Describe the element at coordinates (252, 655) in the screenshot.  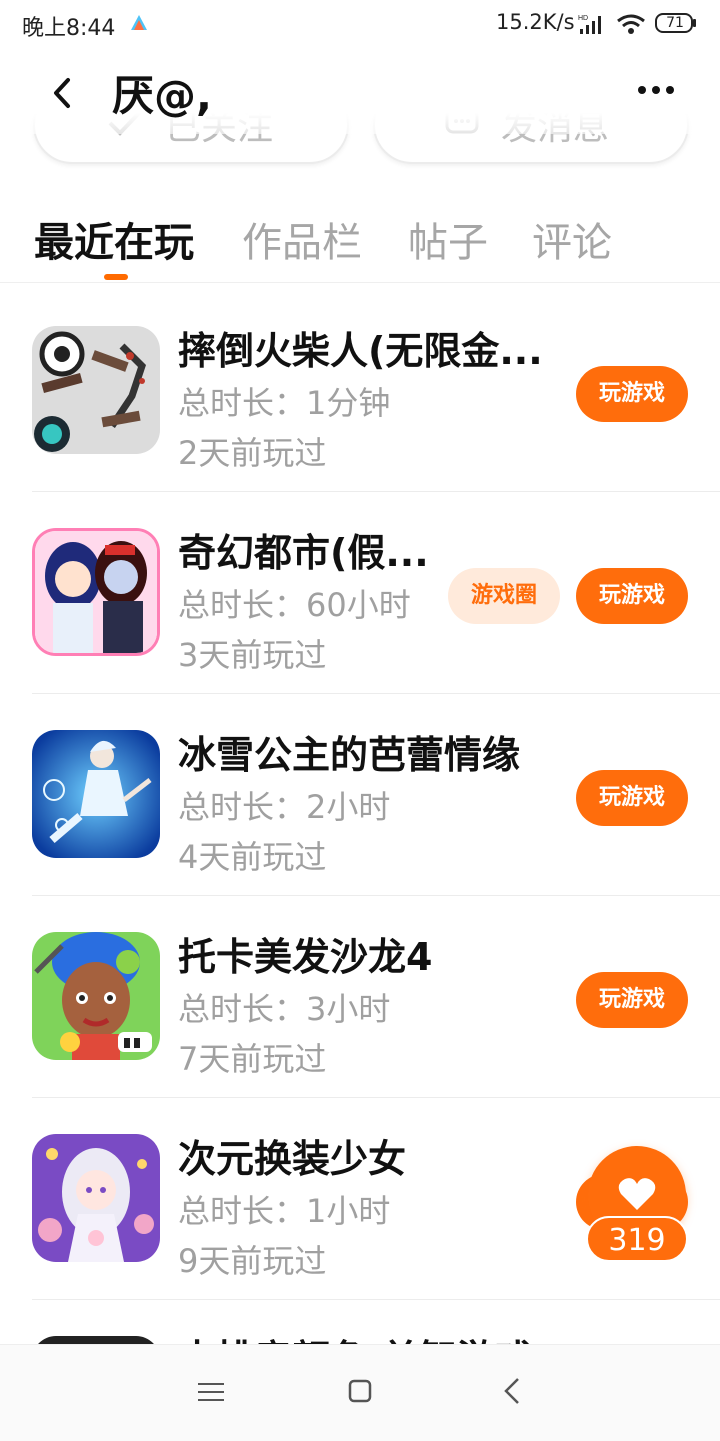
I see `last-played: 3天前玩过` at that location.